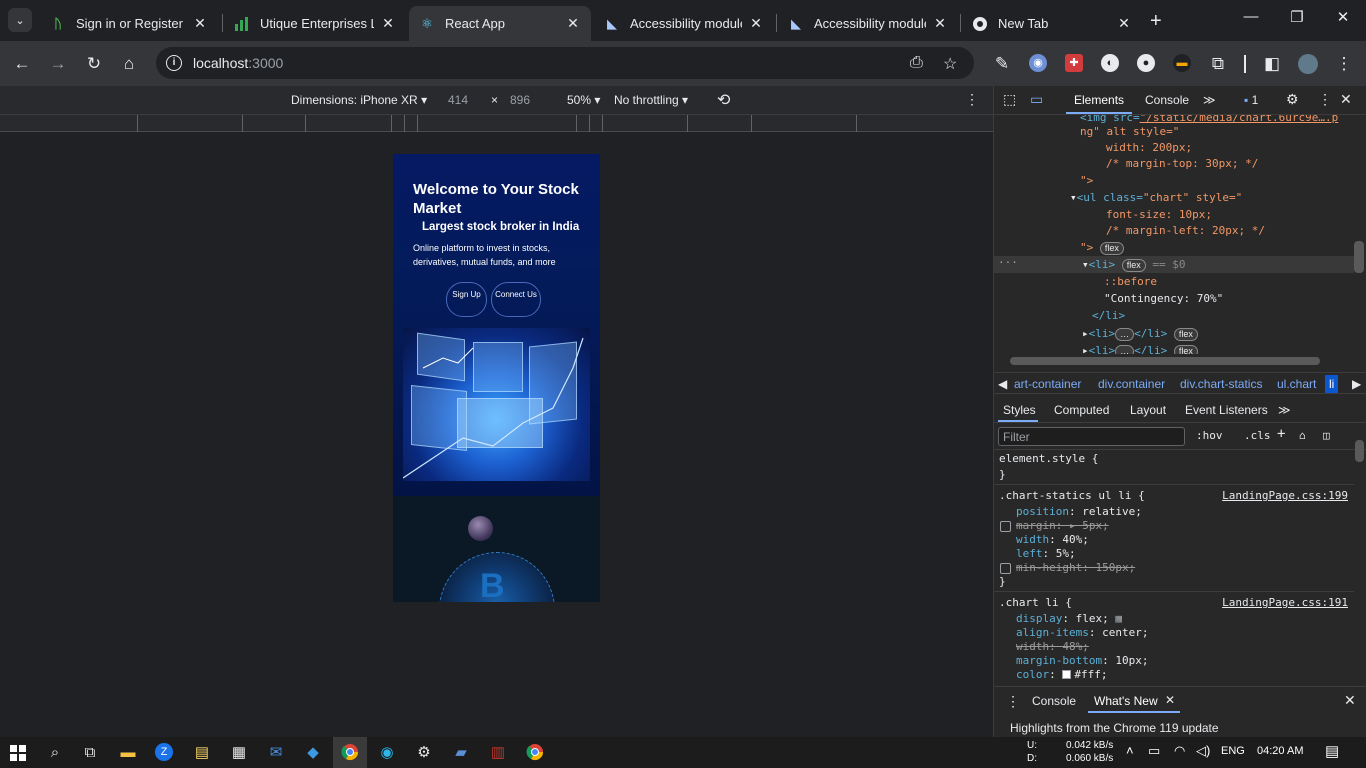 This screenshot has width=1366, height=768. Describe the element at coordinates (500, 23) in the screenshot. I see `tab-react-app: ⚛ React App ✕` at that location.